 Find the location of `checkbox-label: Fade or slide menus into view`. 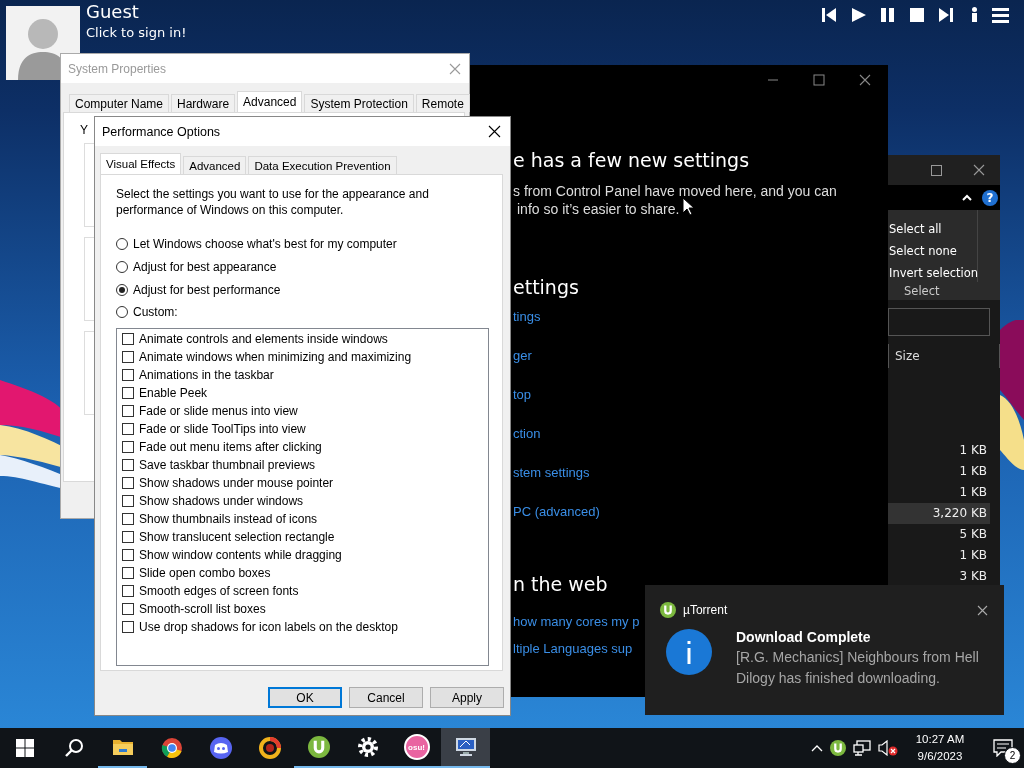

checkbox-label: Fade or slide menus into view is located at coordinates (218, 410).